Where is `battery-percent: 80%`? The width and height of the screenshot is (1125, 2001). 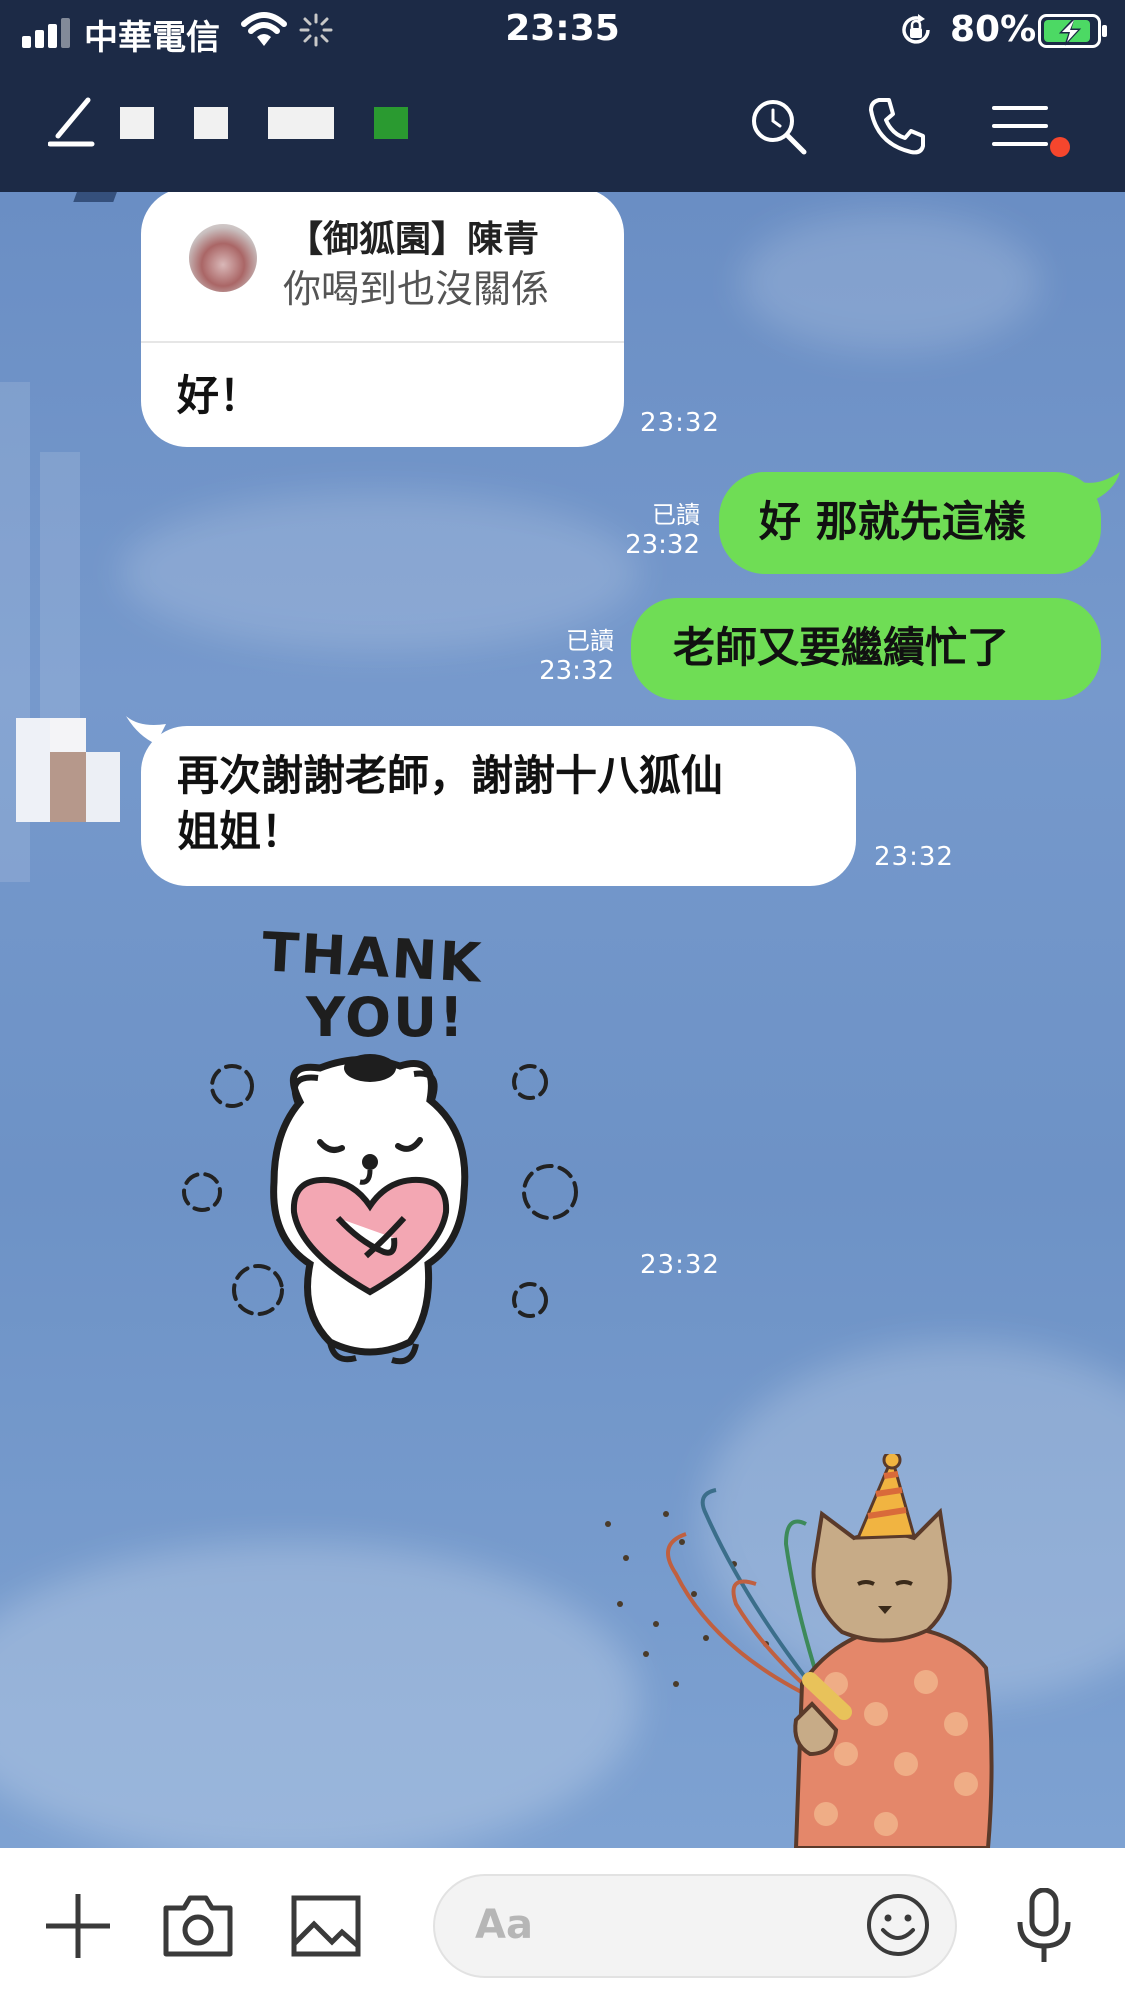 battery-percent: 80% is located at coordinates (993, 29).